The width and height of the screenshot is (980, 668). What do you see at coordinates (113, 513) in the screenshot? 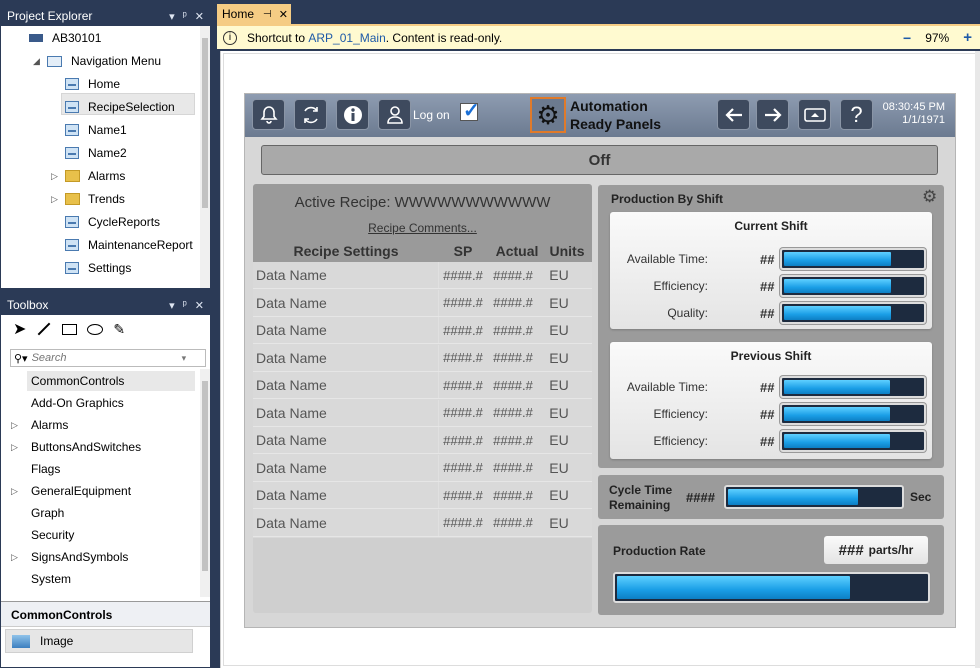
I see `toolbox-item: Graph` at bounding box center [113, 513].